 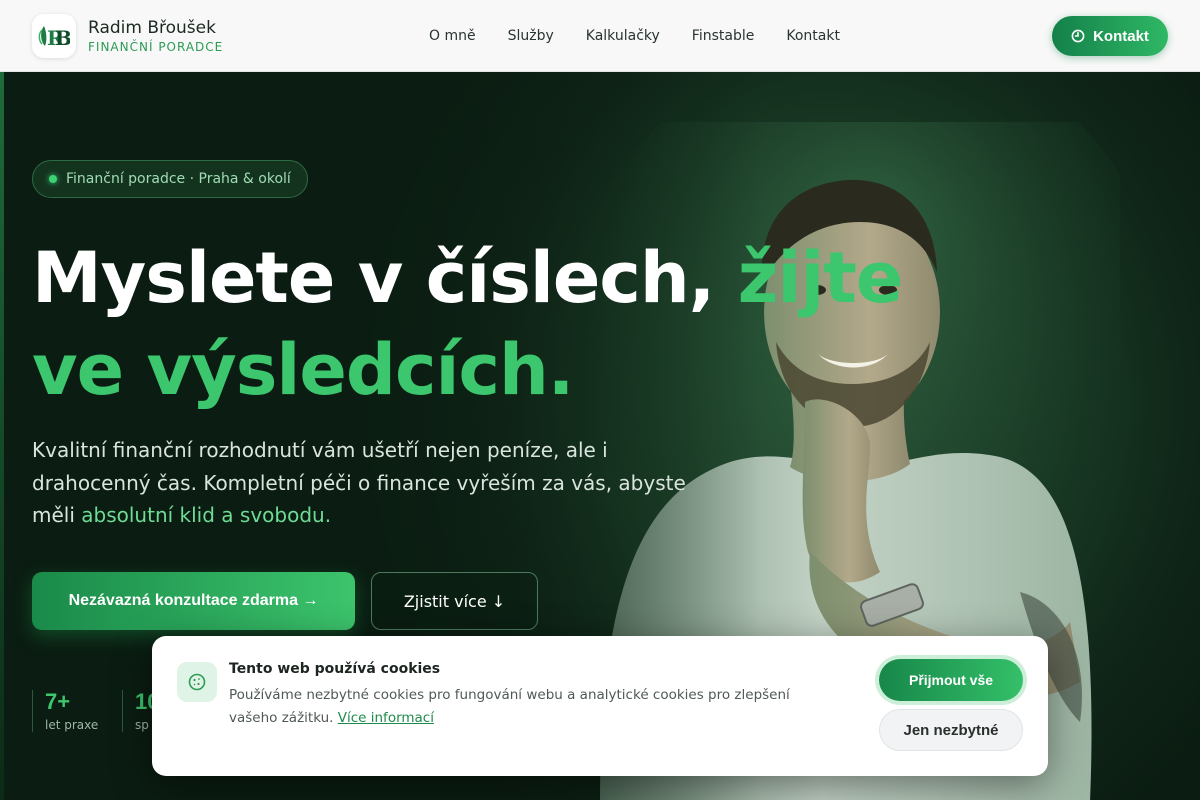 What do you see at coordinates (531, 36) in the screenshot?
I see `nav-item-services: Služby` at bounding box center [531, 36].